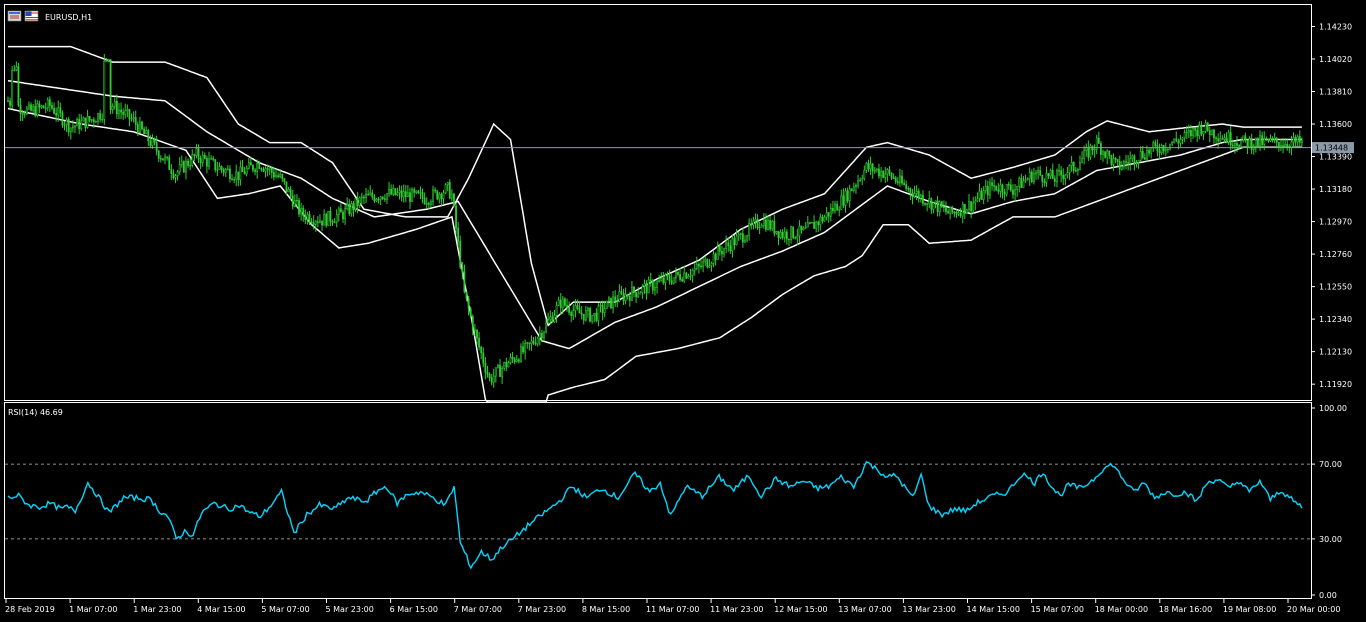  Describe the element at coordinates (68, 17) in the screenshot. I see `symbol-timeframe-label: EURUSD,H1` at that location.